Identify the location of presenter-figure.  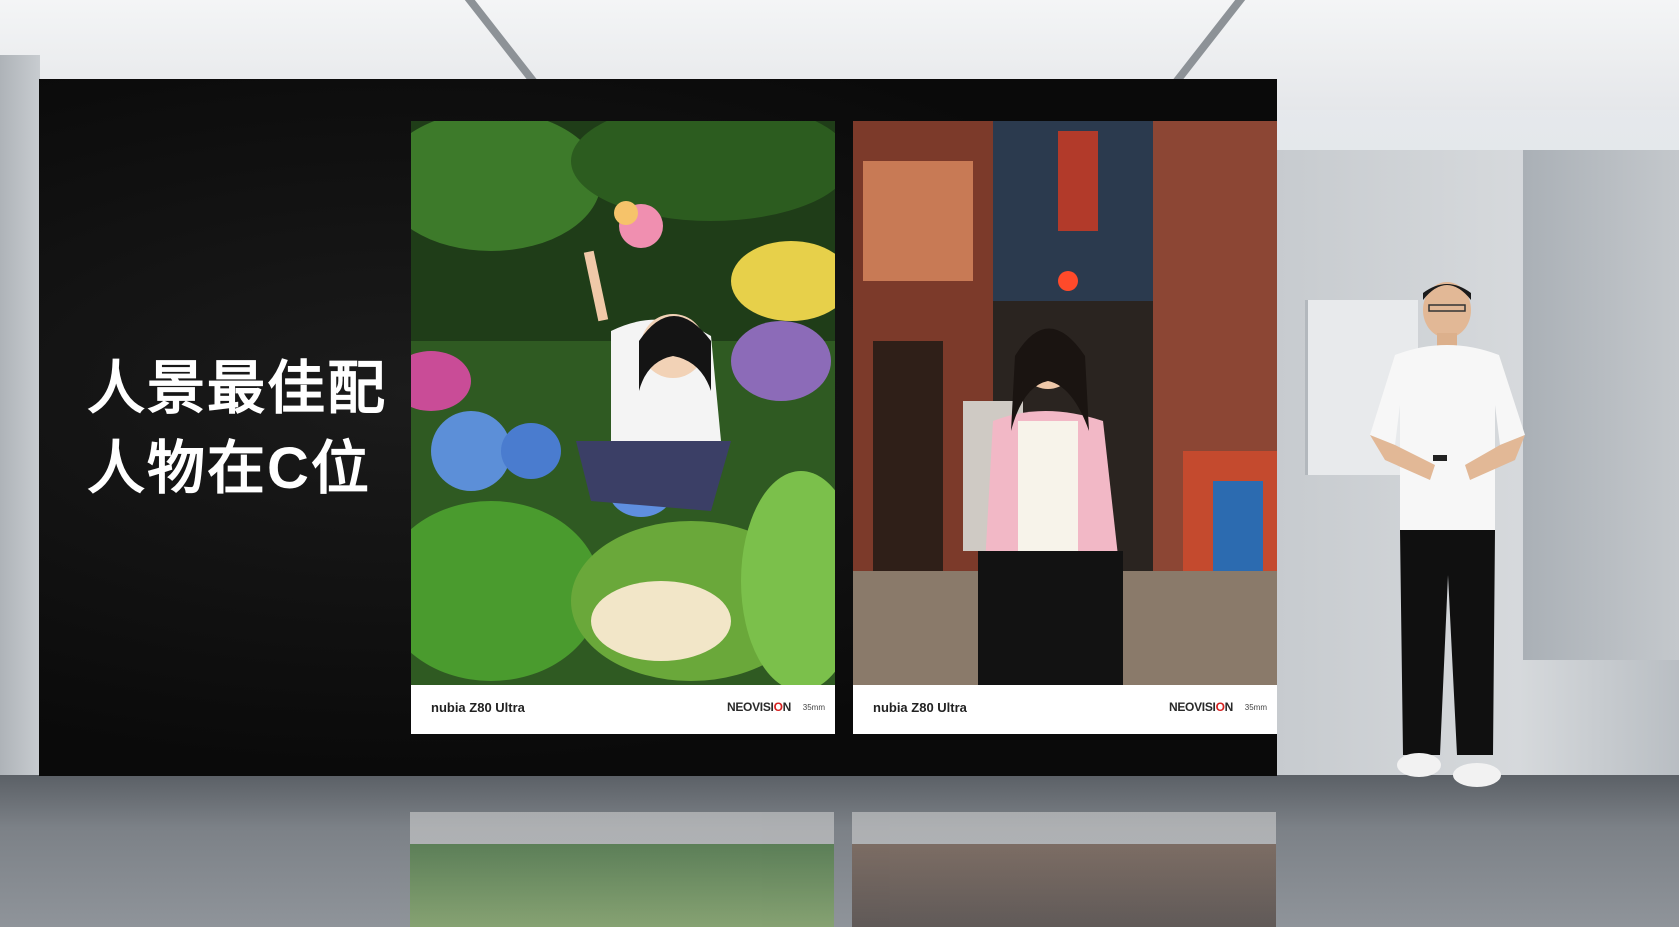
(1447, 545).